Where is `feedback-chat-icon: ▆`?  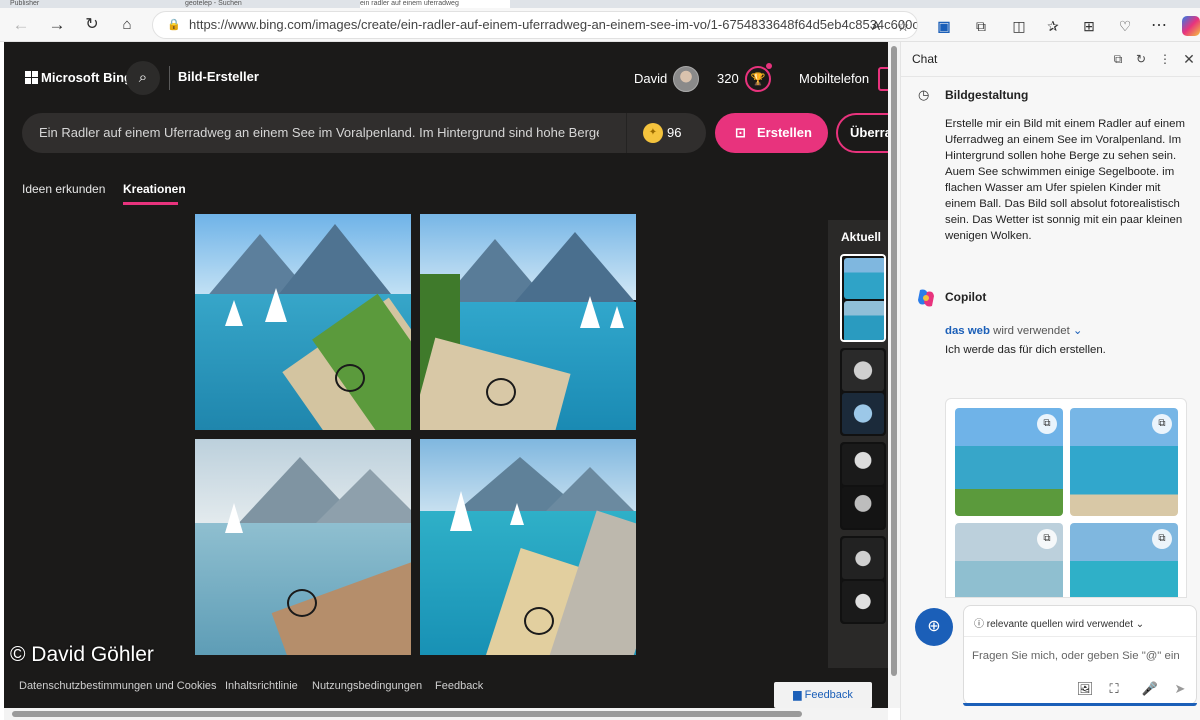
feedback-chat-icon: ▆ is located at coordinates (797, 695).